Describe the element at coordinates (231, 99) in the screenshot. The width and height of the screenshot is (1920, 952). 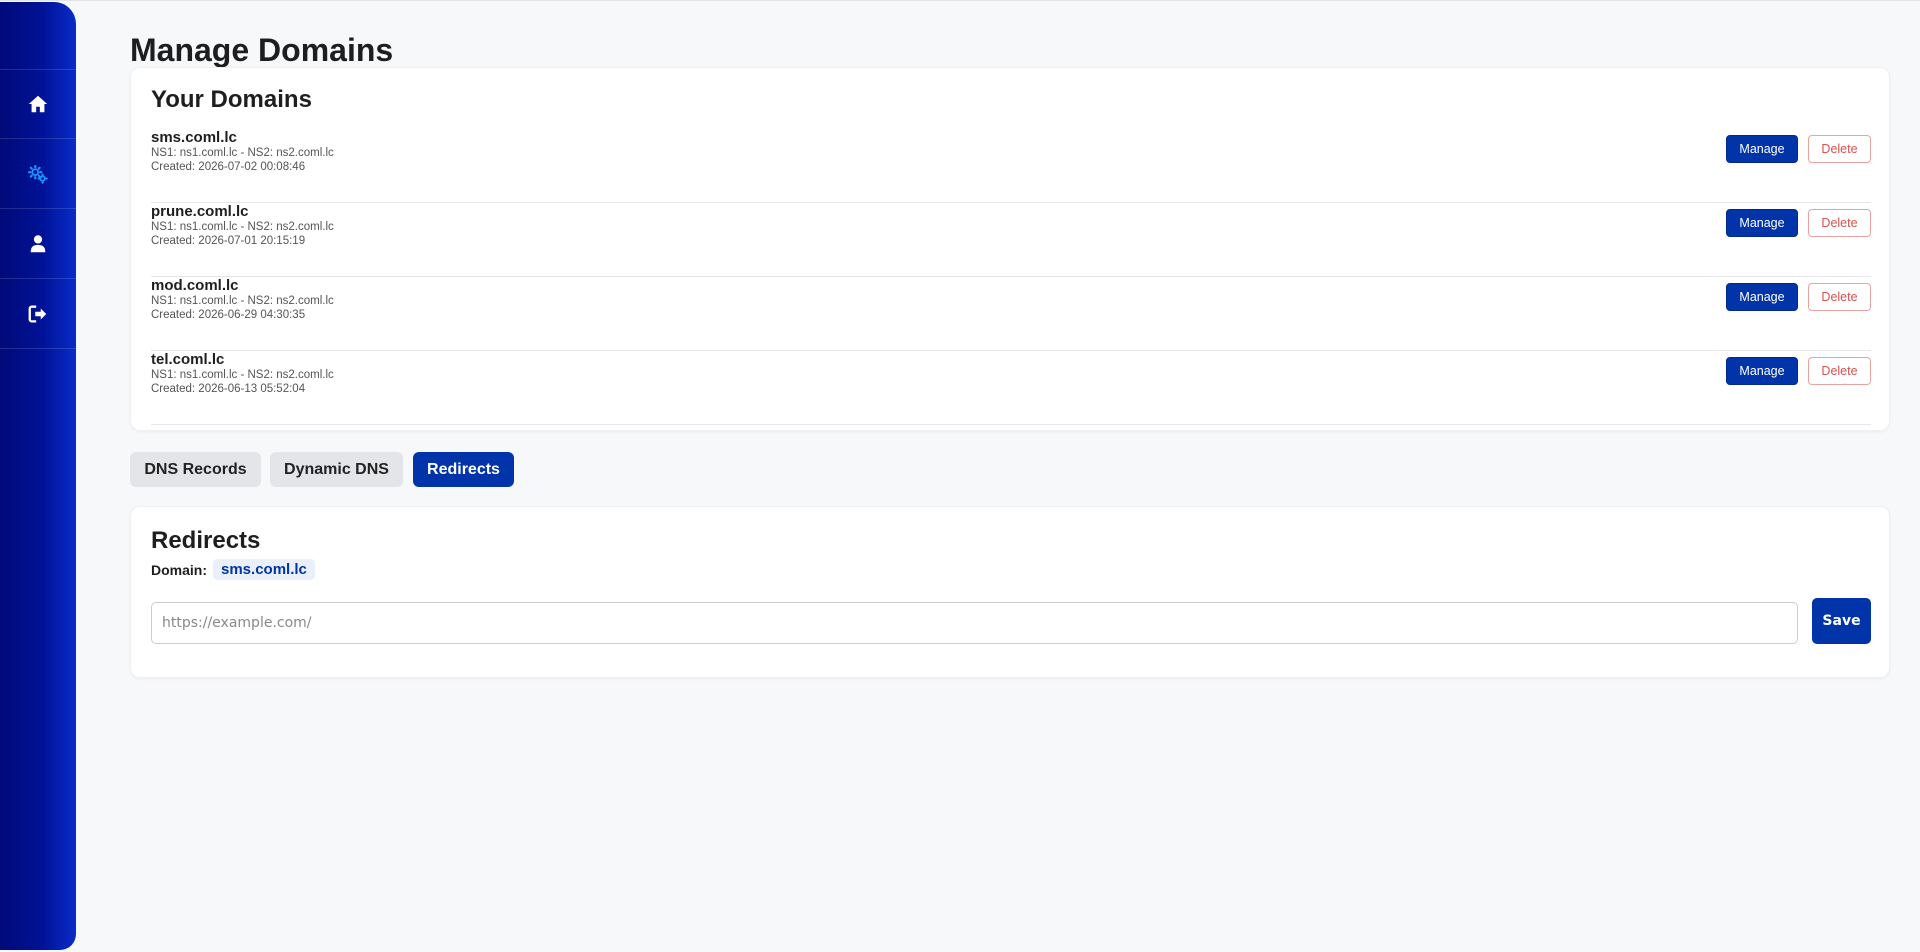
I see `domains-card-title: Your Domains` at that location.